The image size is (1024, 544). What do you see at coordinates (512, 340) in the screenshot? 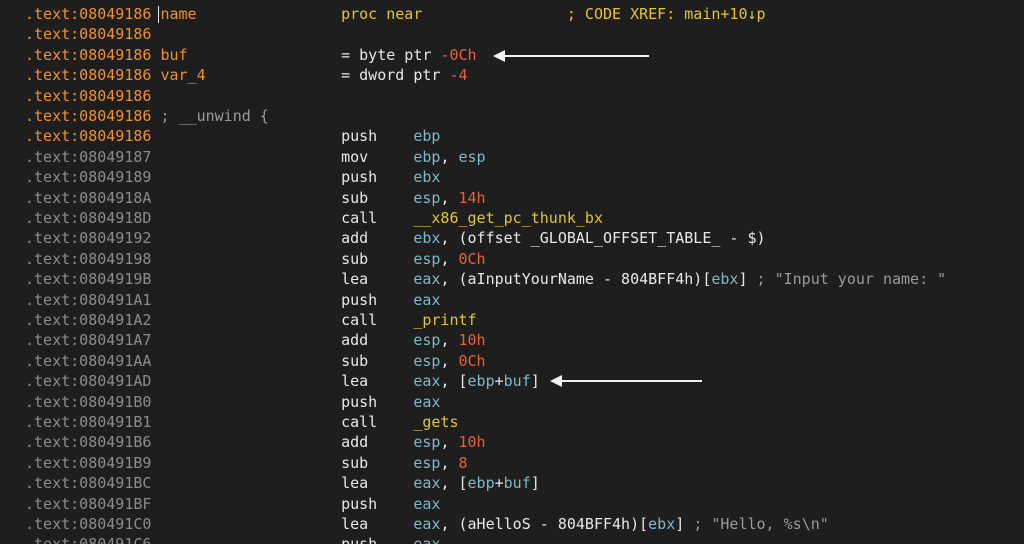
I see `disassembly-line: .text:080491A7 add esp, 10h` at bounding box center [512, 340].